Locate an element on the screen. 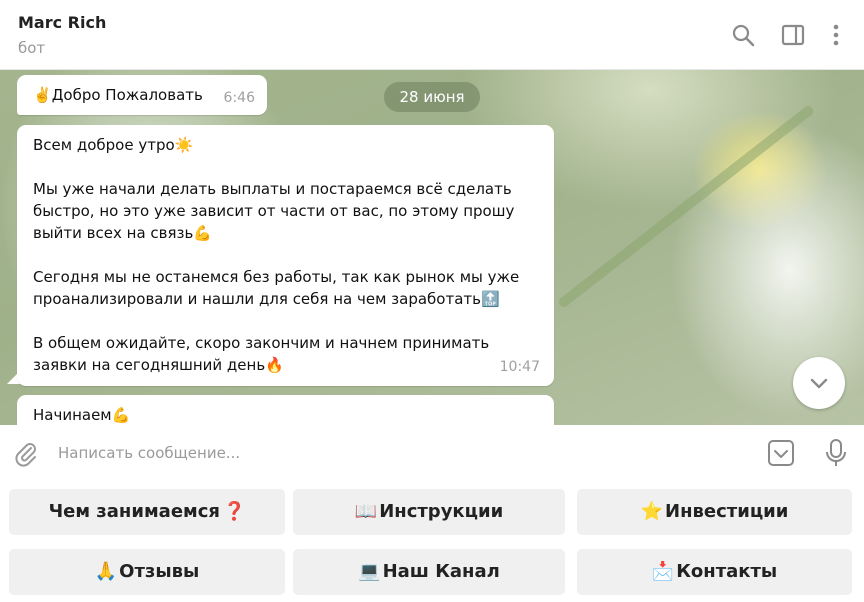  message-emoji: ✌️ is located at coordinates (42, 95).